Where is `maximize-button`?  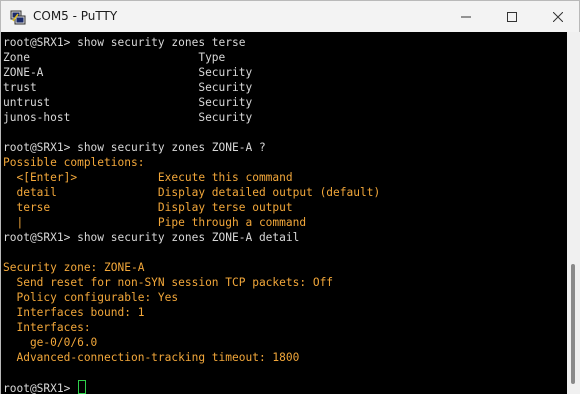
maximize-button is located at coordinates (512, 16).